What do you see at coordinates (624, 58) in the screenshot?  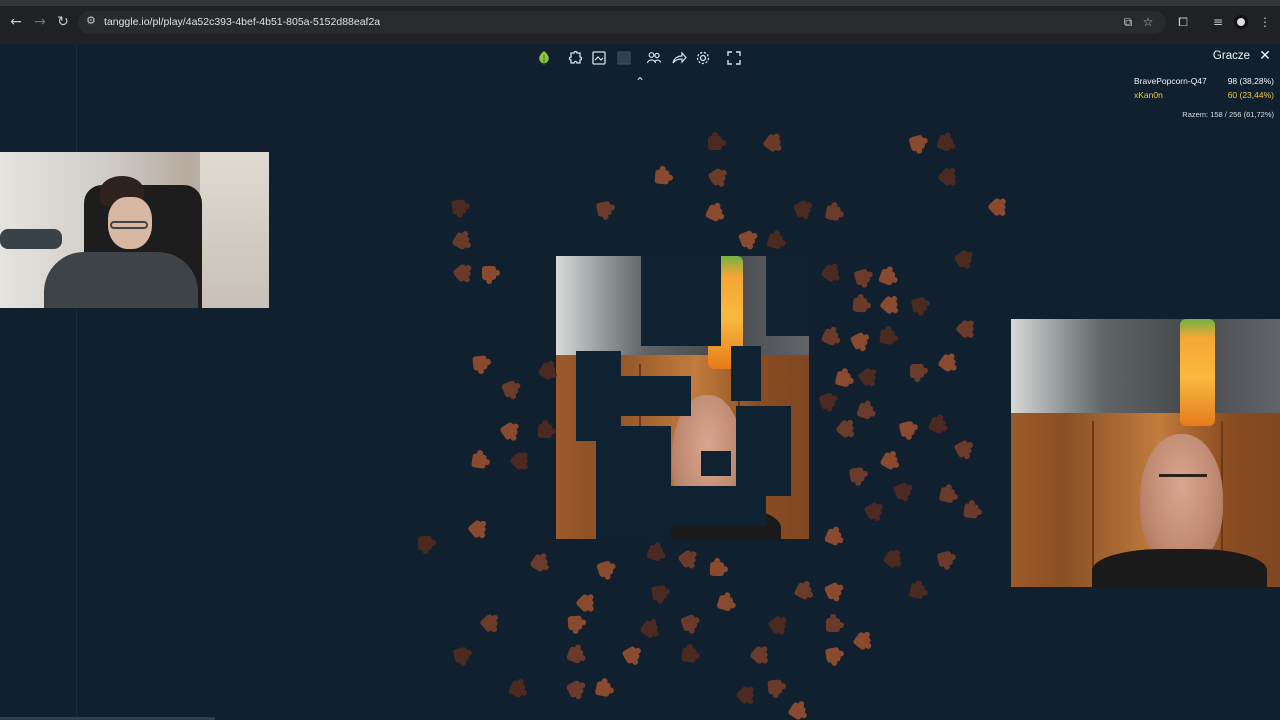 I see `square-icon` at bounding box center [624, 58].